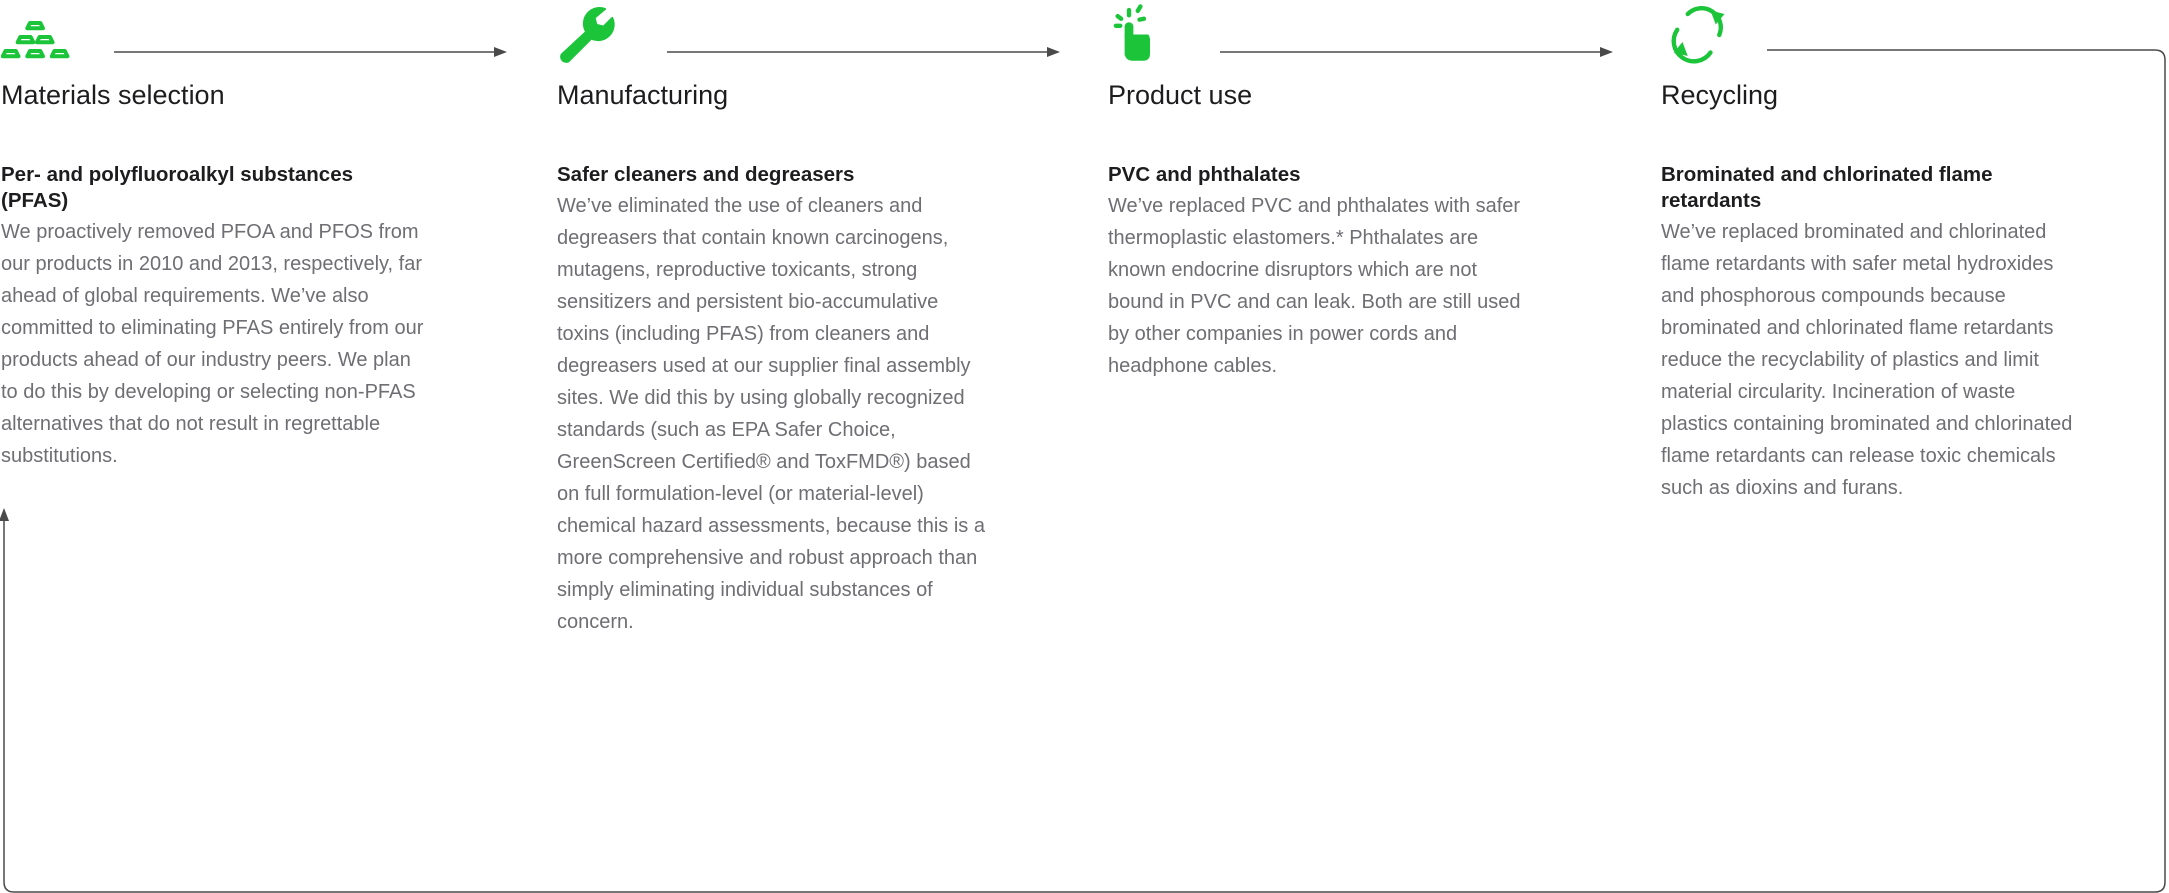  Describe the element at coordinates (706, 174) in the screenshot. I see `item-heading: Safer cleaners and degreasers` at that location.